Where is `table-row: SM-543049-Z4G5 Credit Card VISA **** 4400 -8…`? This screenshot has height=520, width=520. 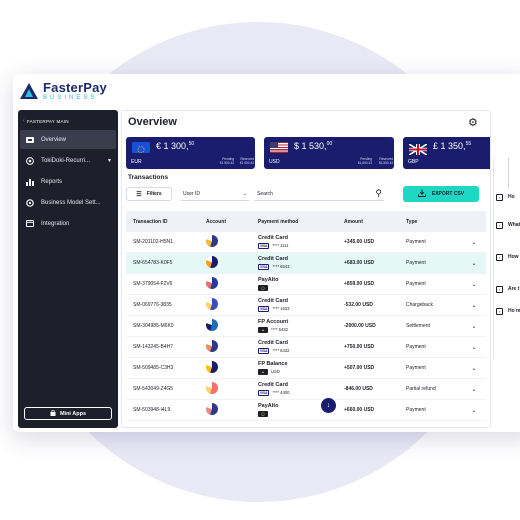
table-row: SM-543049-Z4G5 Credit Card VISA **** 4400 -8… is located at coordinates (306, 389).